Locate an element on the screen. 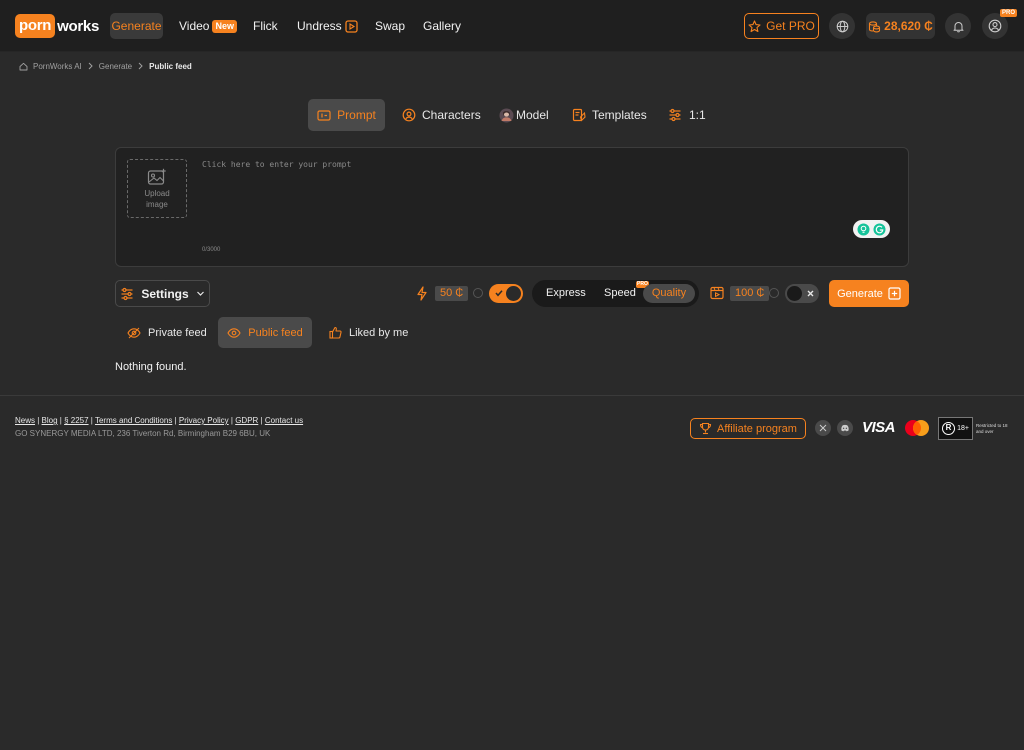  close-icon is located at coordinates (810, 293).